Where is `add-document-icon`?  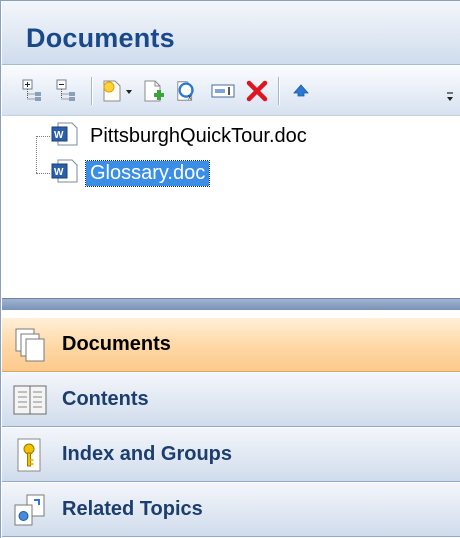
add-document-icon is located at coordinates (154, 91).